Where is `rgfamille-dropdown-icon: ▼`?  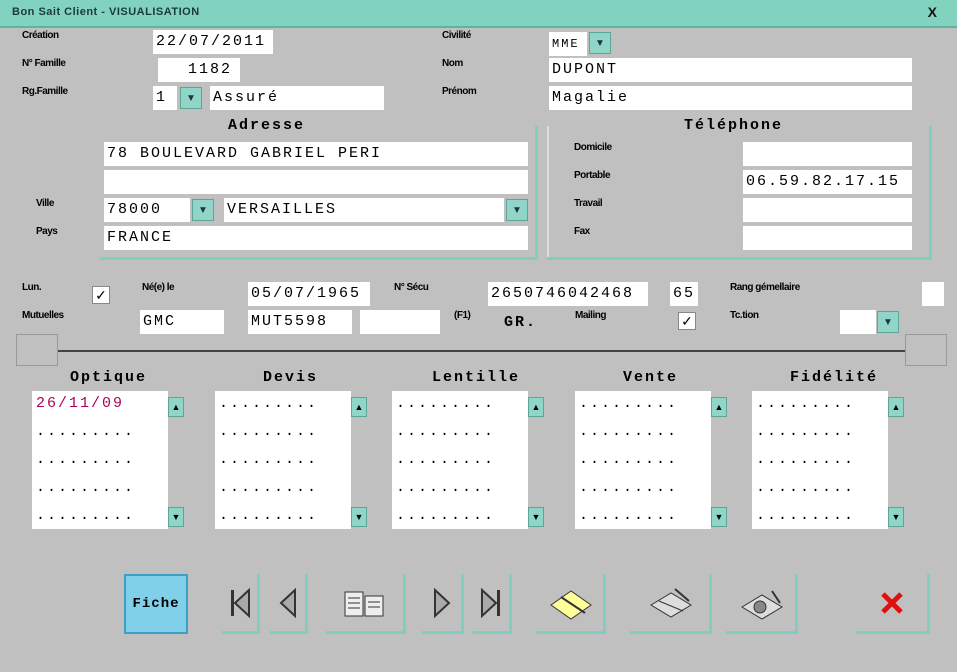 rgfamille-dropdown-icon: ▼ is located at coordinates (191, 98).